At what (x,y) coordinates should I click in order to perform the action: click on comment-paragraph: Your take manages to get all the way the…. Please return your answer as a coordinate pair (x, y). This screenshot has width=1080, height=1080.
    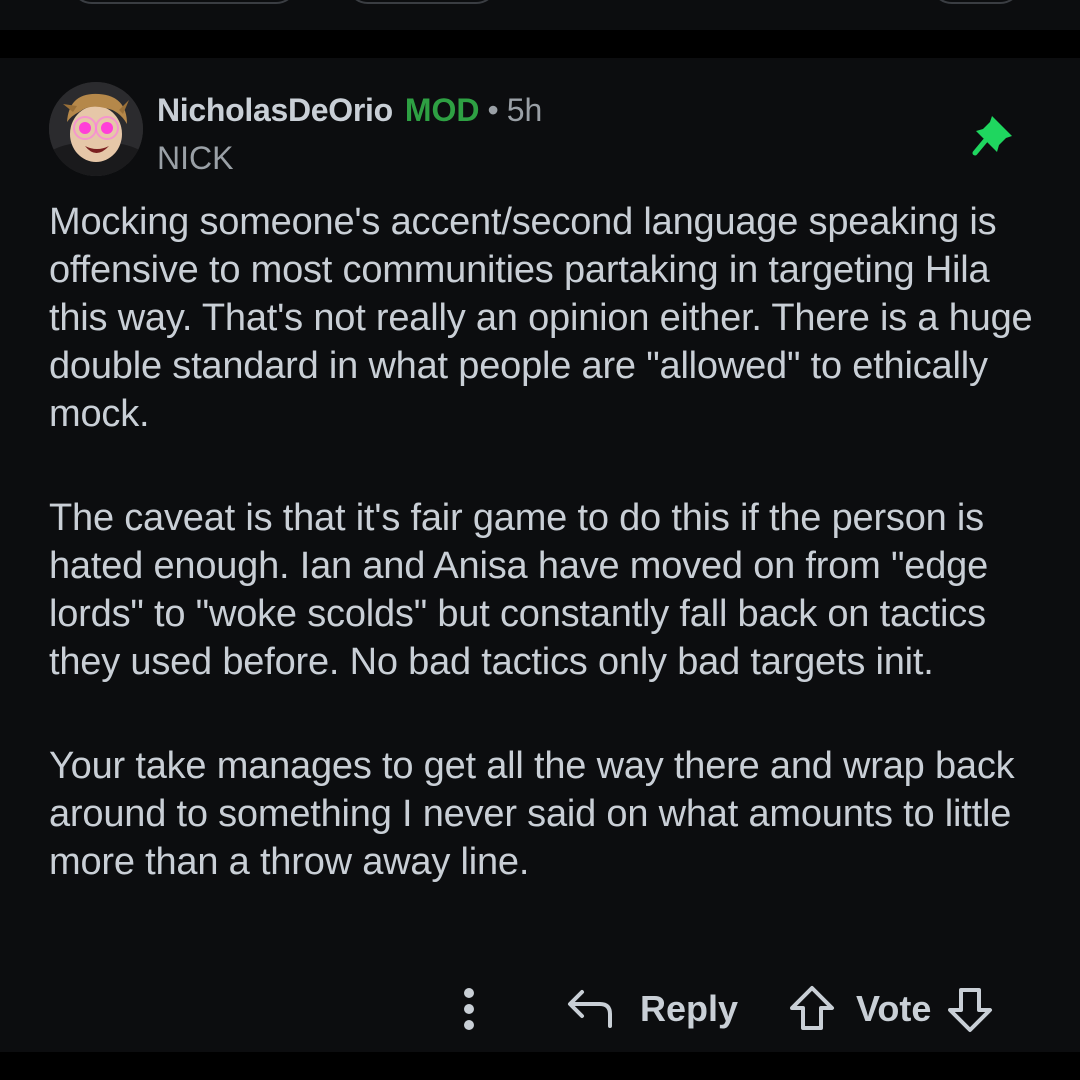
    Looking at the image, I should click on (532, 814).